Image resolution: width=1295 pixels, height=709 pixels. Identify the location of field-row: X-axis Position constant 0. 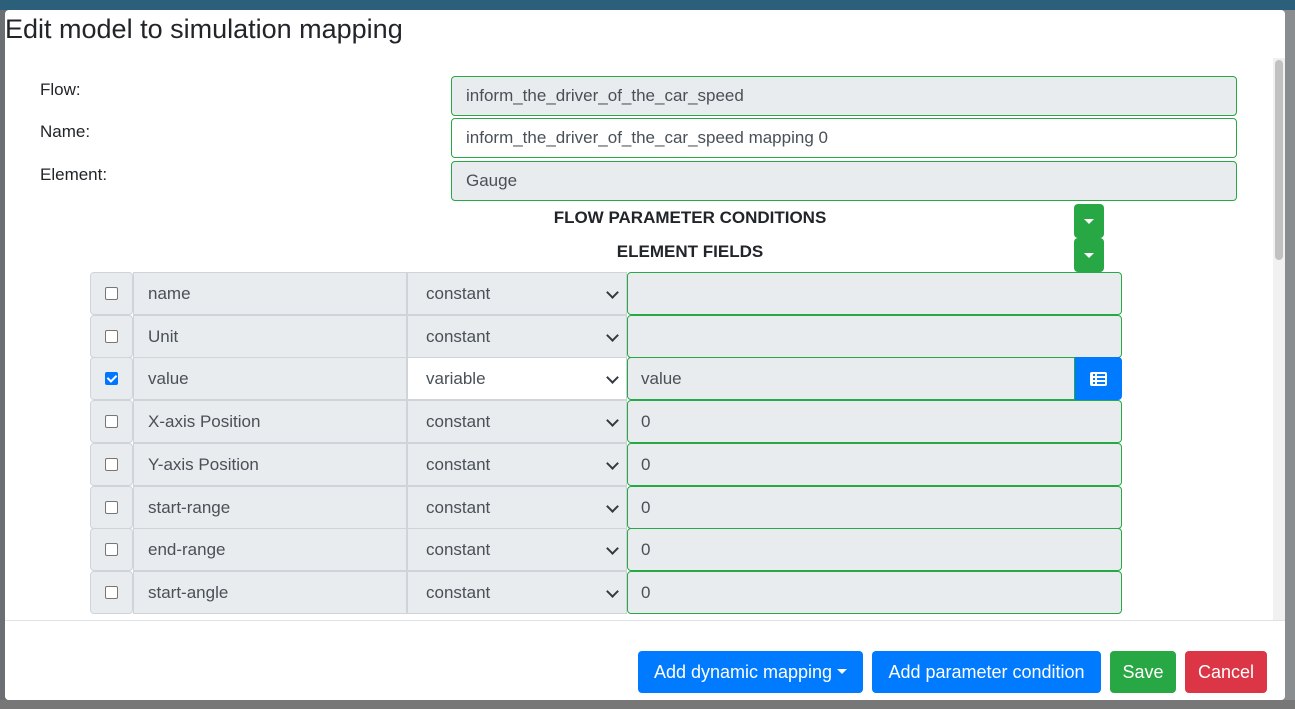
(606, 421).